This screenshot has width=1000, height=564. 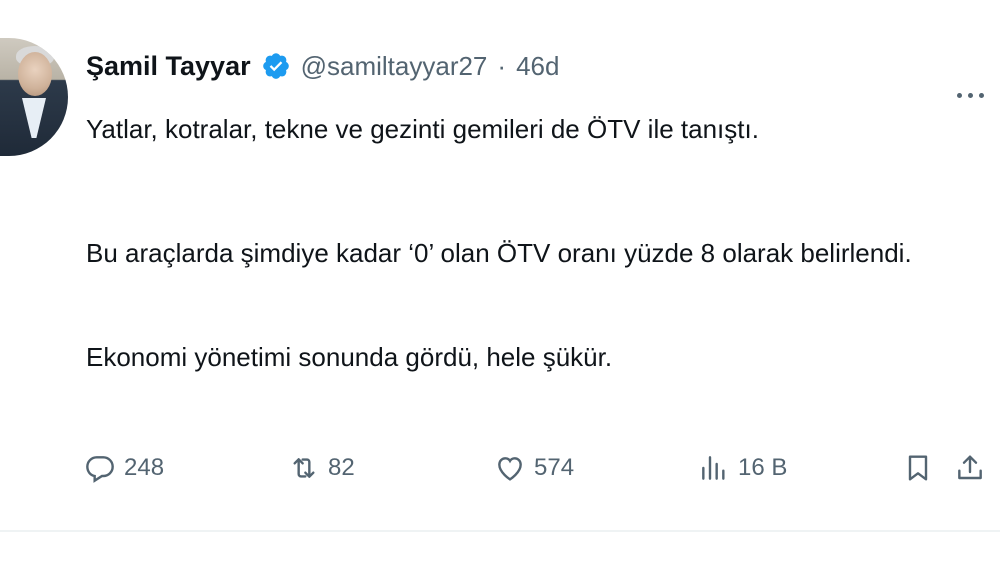 What do you see at coordinates (35, 74) in the screenshot?
I see `avatar-face` at bounding box center [35, 74].